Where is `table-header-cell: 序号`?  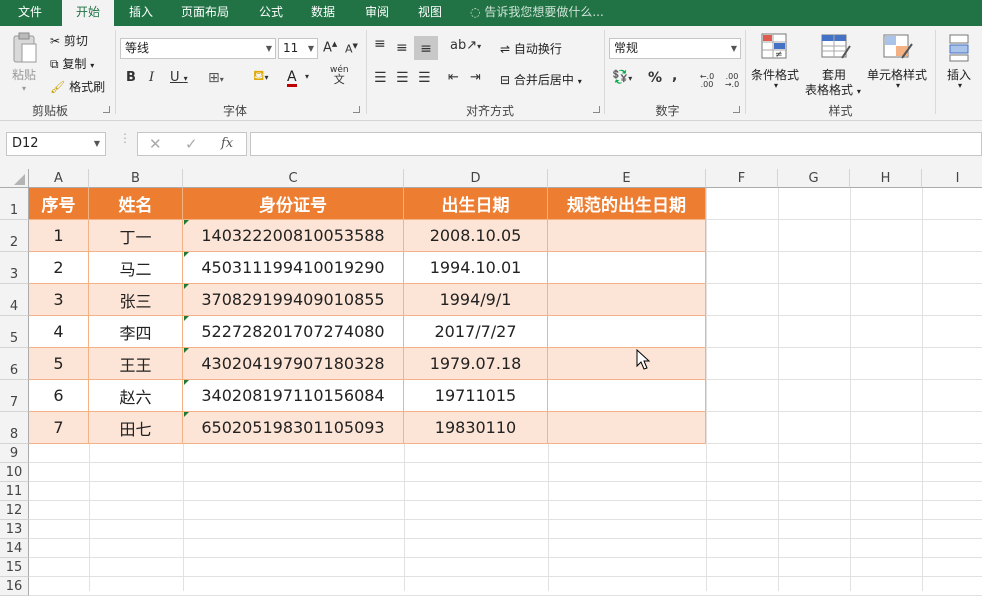 table-header-cell: 序号 is located at coordinates (59, 204).